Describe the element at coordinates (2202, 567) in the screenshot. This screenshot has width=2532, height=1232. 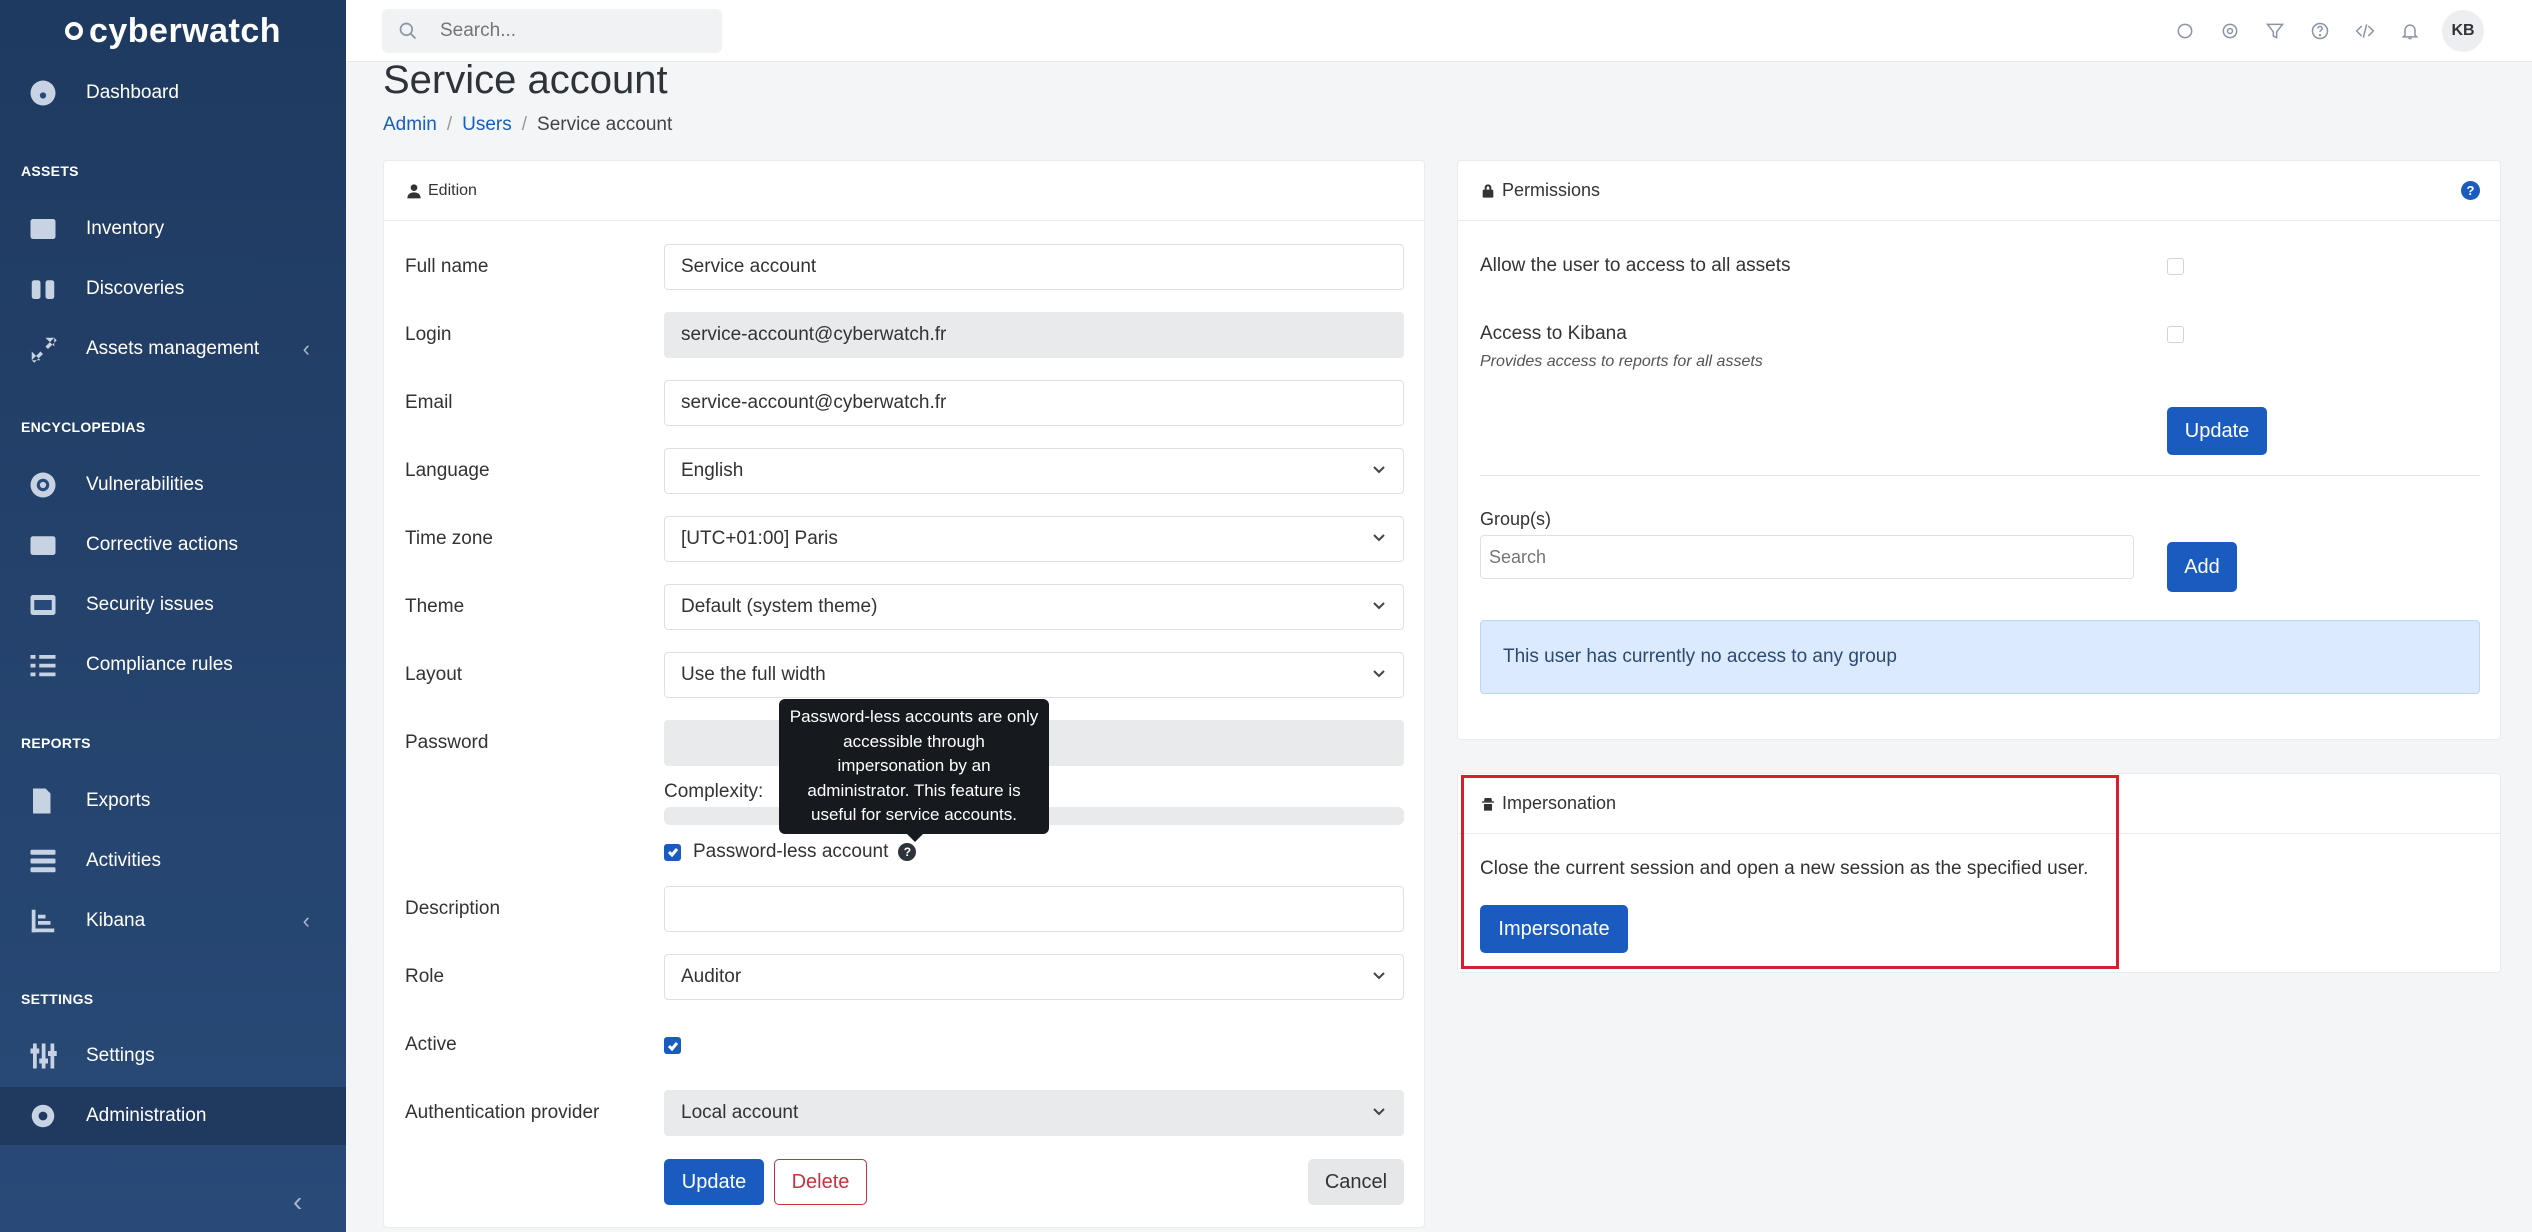
I see `add-group-button: Add` at that location.